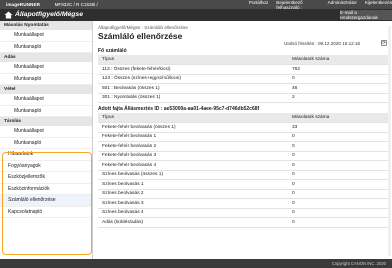 The height and width of the screenshot is (268, 392). I want to click on row-type: 113 : Összes (fekete-fehér/kicsi), so click(193, 69).